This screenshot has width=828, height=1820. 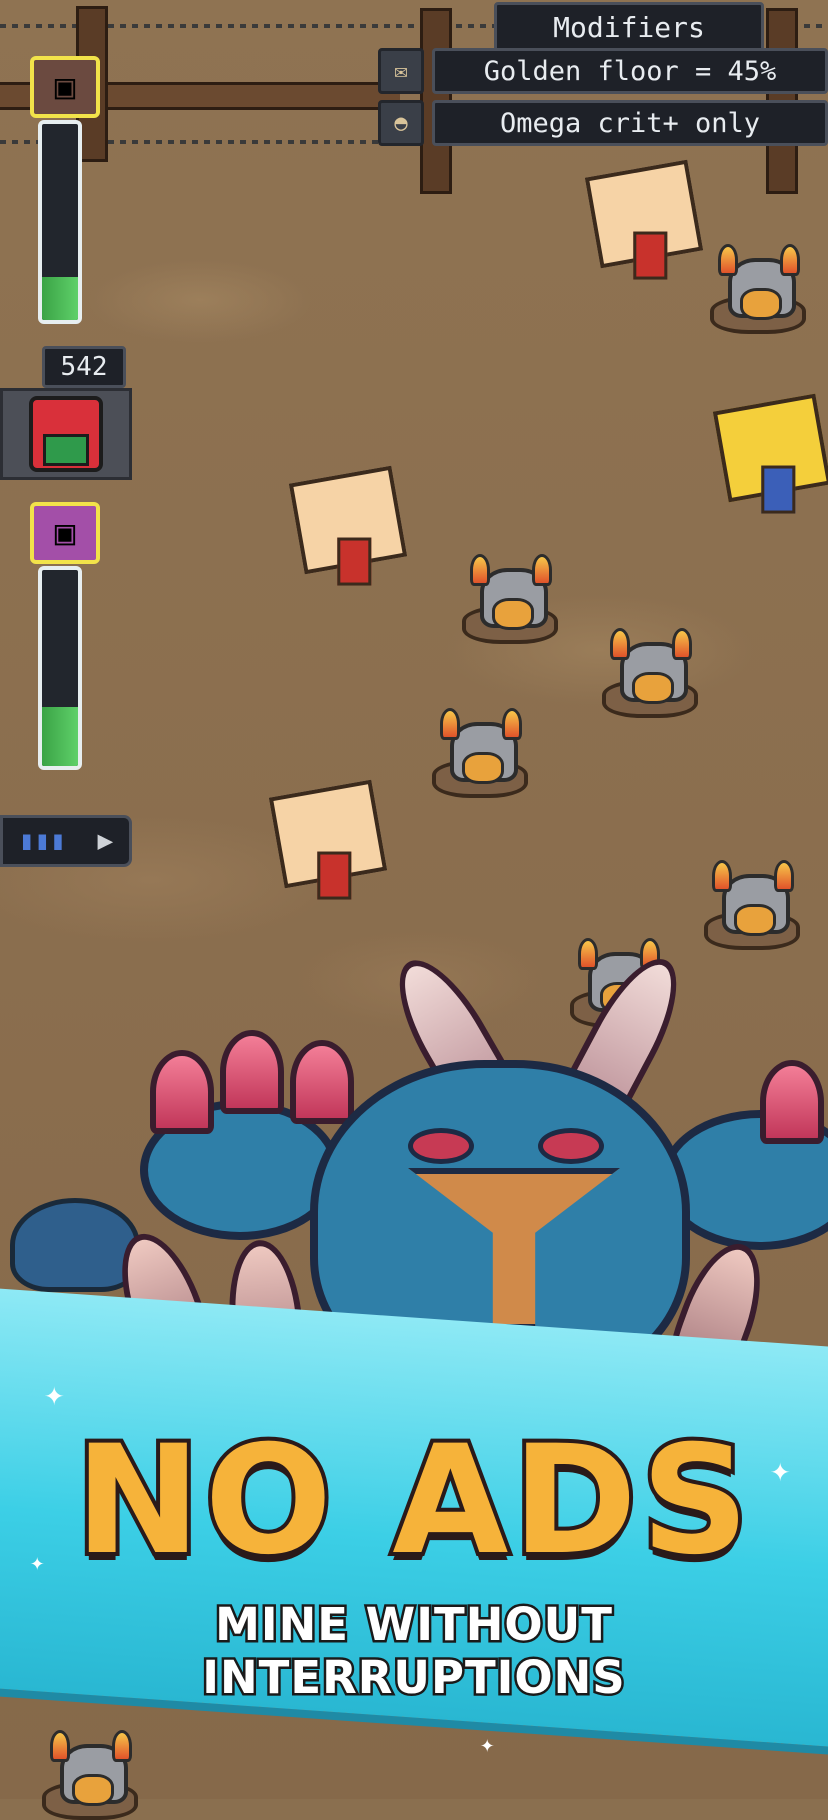 I want to click on progress-bar-top, so click(x=60, y=222).